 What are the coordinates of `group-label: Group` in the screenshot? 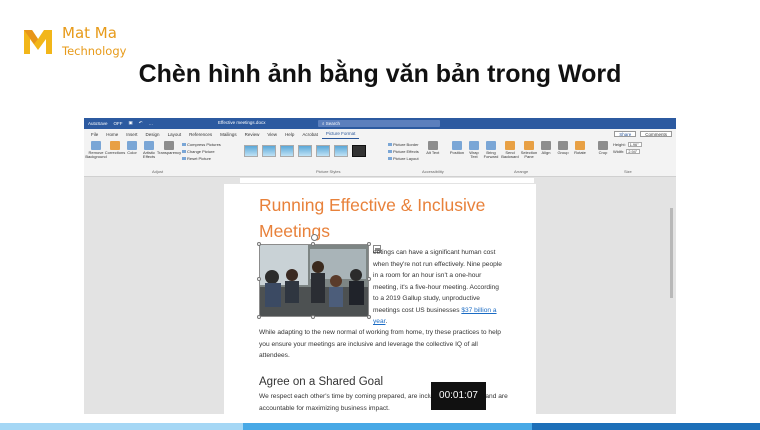 It's located at (563, 152).